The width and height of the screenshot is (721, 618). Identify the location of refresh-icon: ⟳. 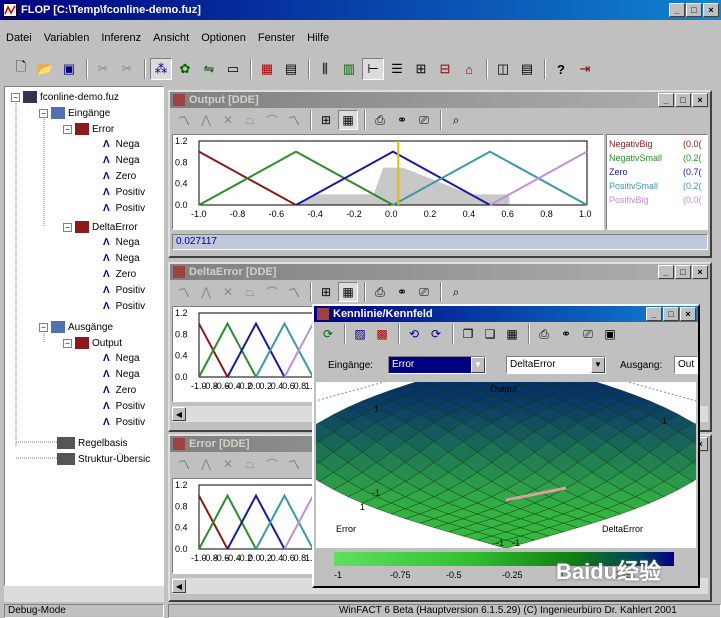
(328, 334).